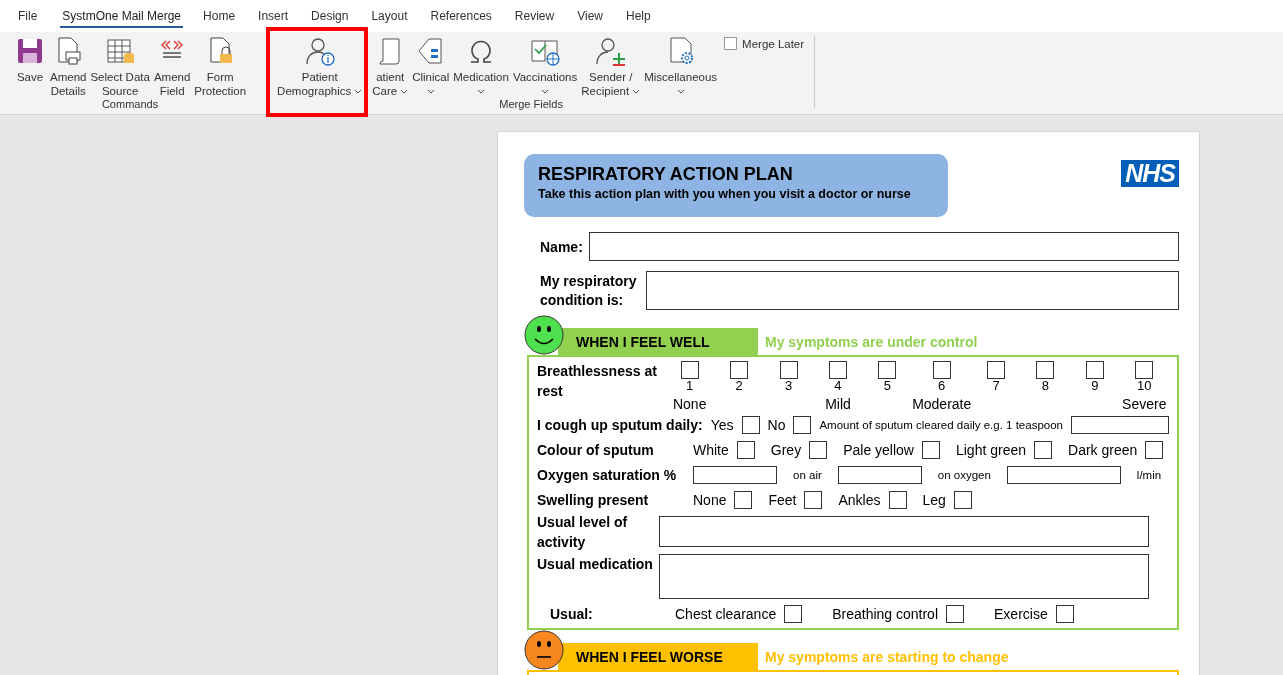 Image resolution: width=1283 pixels, height=675 pixels. What do you see at coordinates (996, 385) in the screenshot?
I see `scale-number: 7` at bounding box center [996, 385].